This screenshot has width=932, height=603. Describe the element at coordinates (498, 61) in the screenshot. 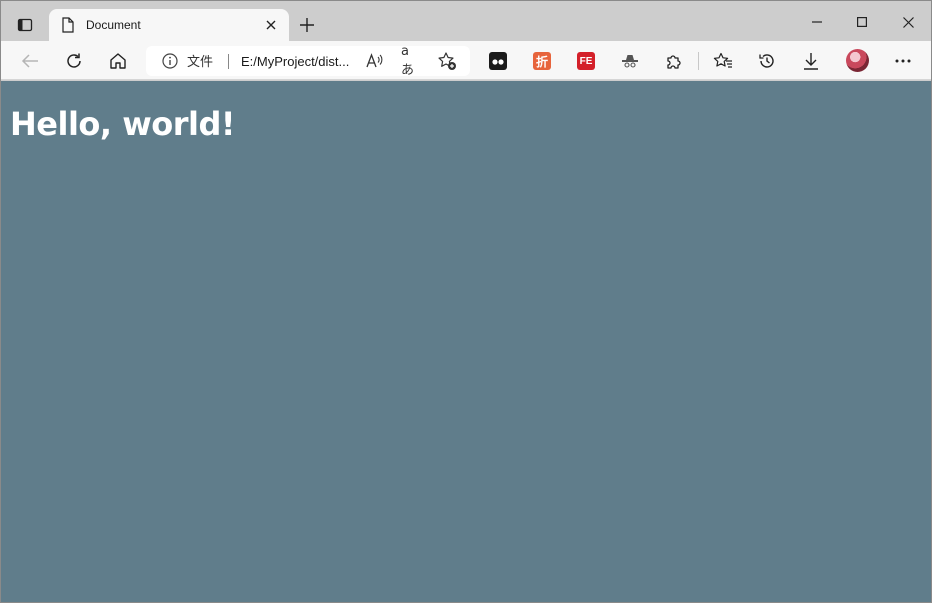

I see `tampermonkey-extension-icon` at that location.